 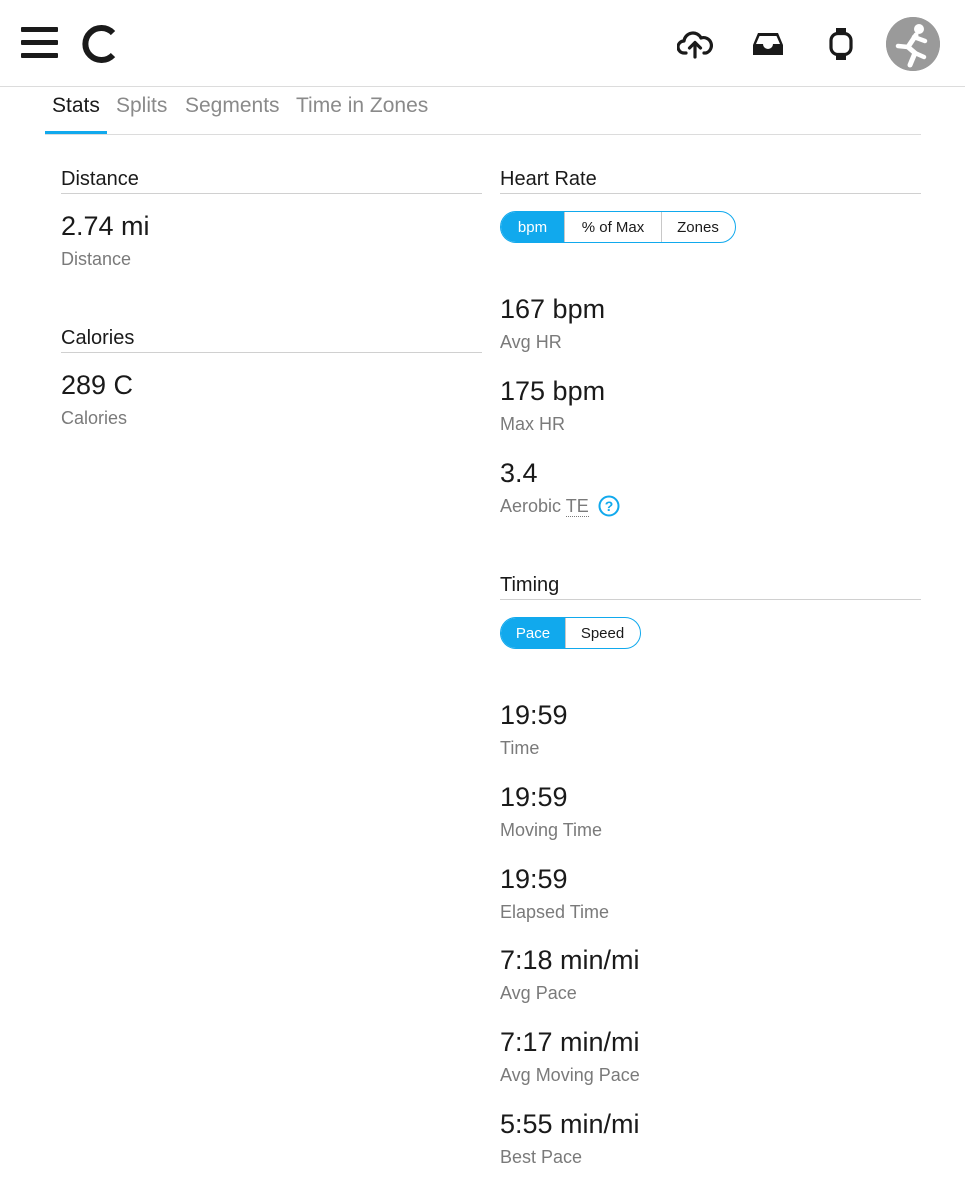 I want to click on calories-label: Calories, so click(x=94, y=418).